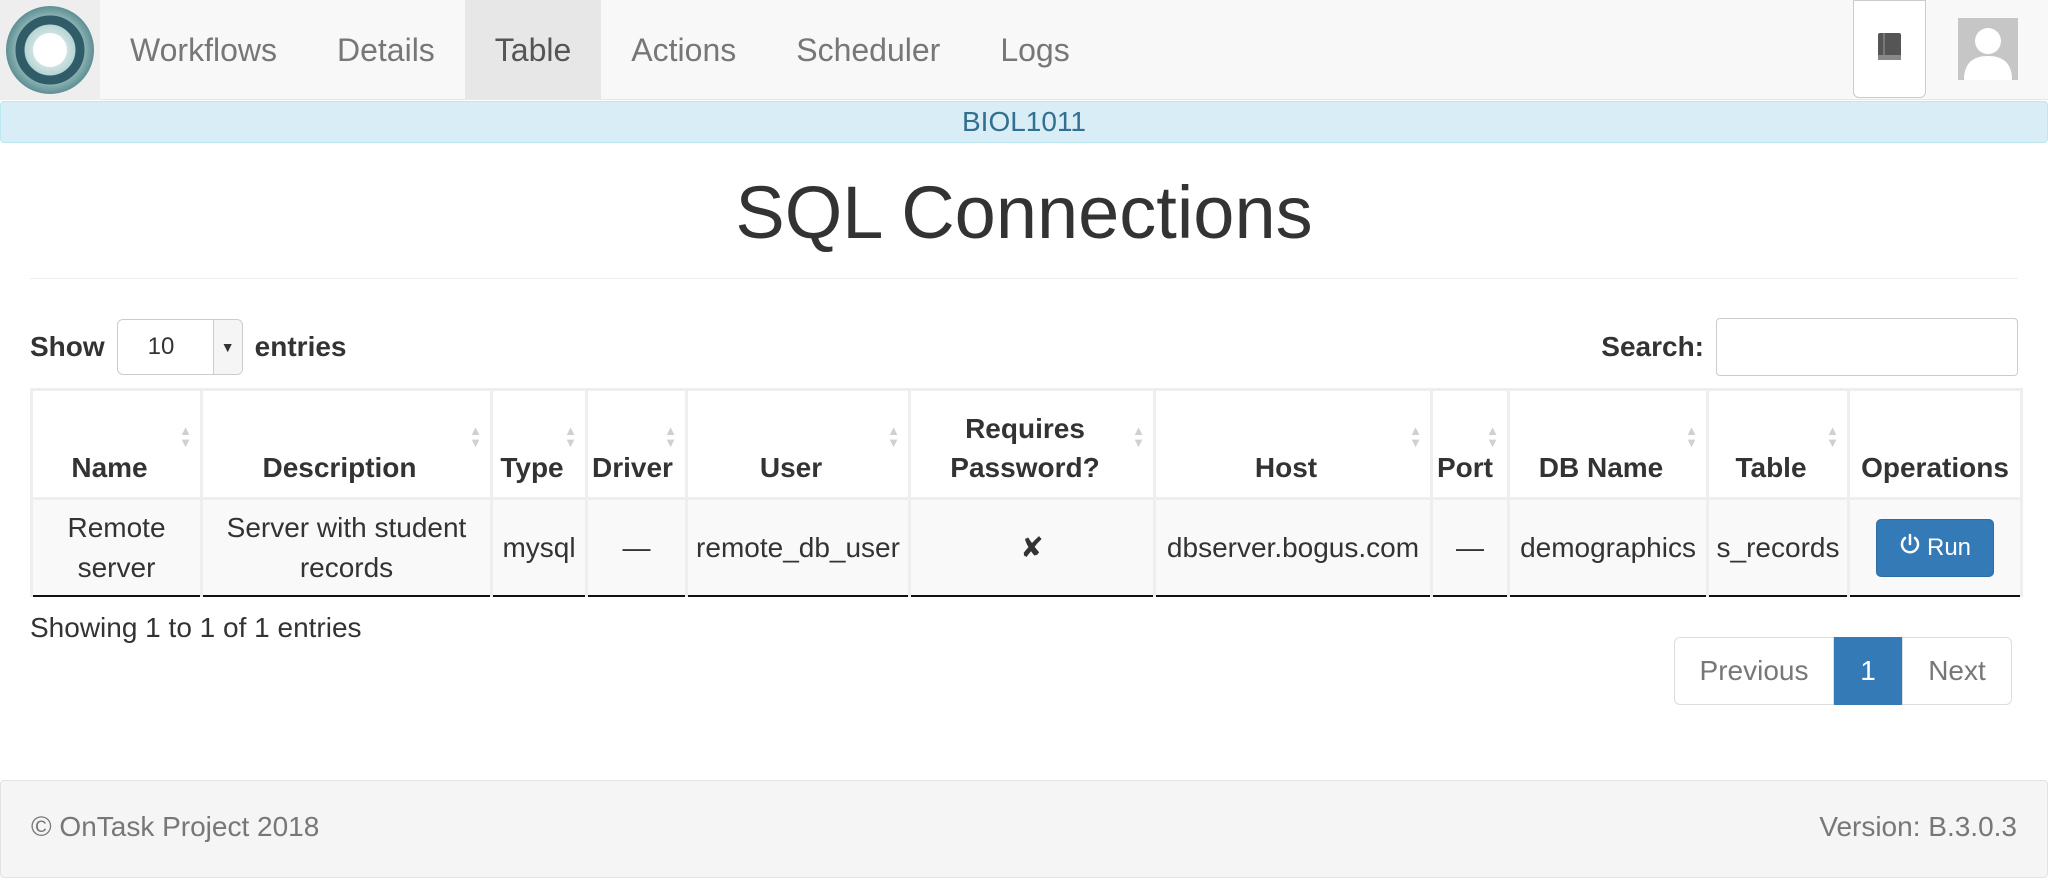 This screenshot has height=880, width=2048. I want to click on cell-driver: —, so click(636, 547).